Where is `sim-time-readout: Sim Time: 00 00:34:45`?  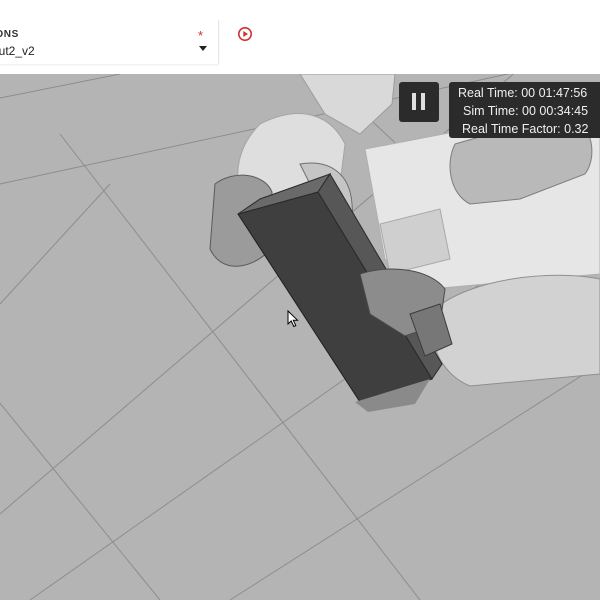 sim-time-readout: Sim Time: 00 00:34:45 is located at coordinates (526, 111).